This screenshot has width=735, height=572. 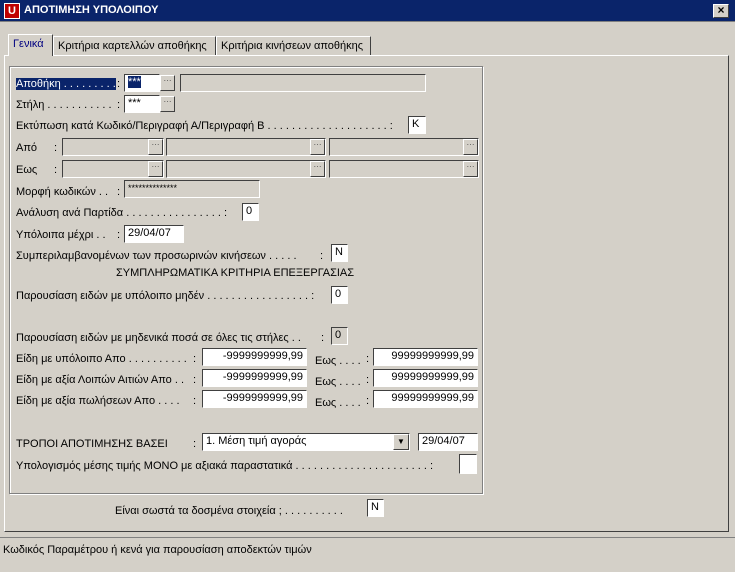 I want to click on to-code-lookup-button: ···, so click(x=155, y=169).